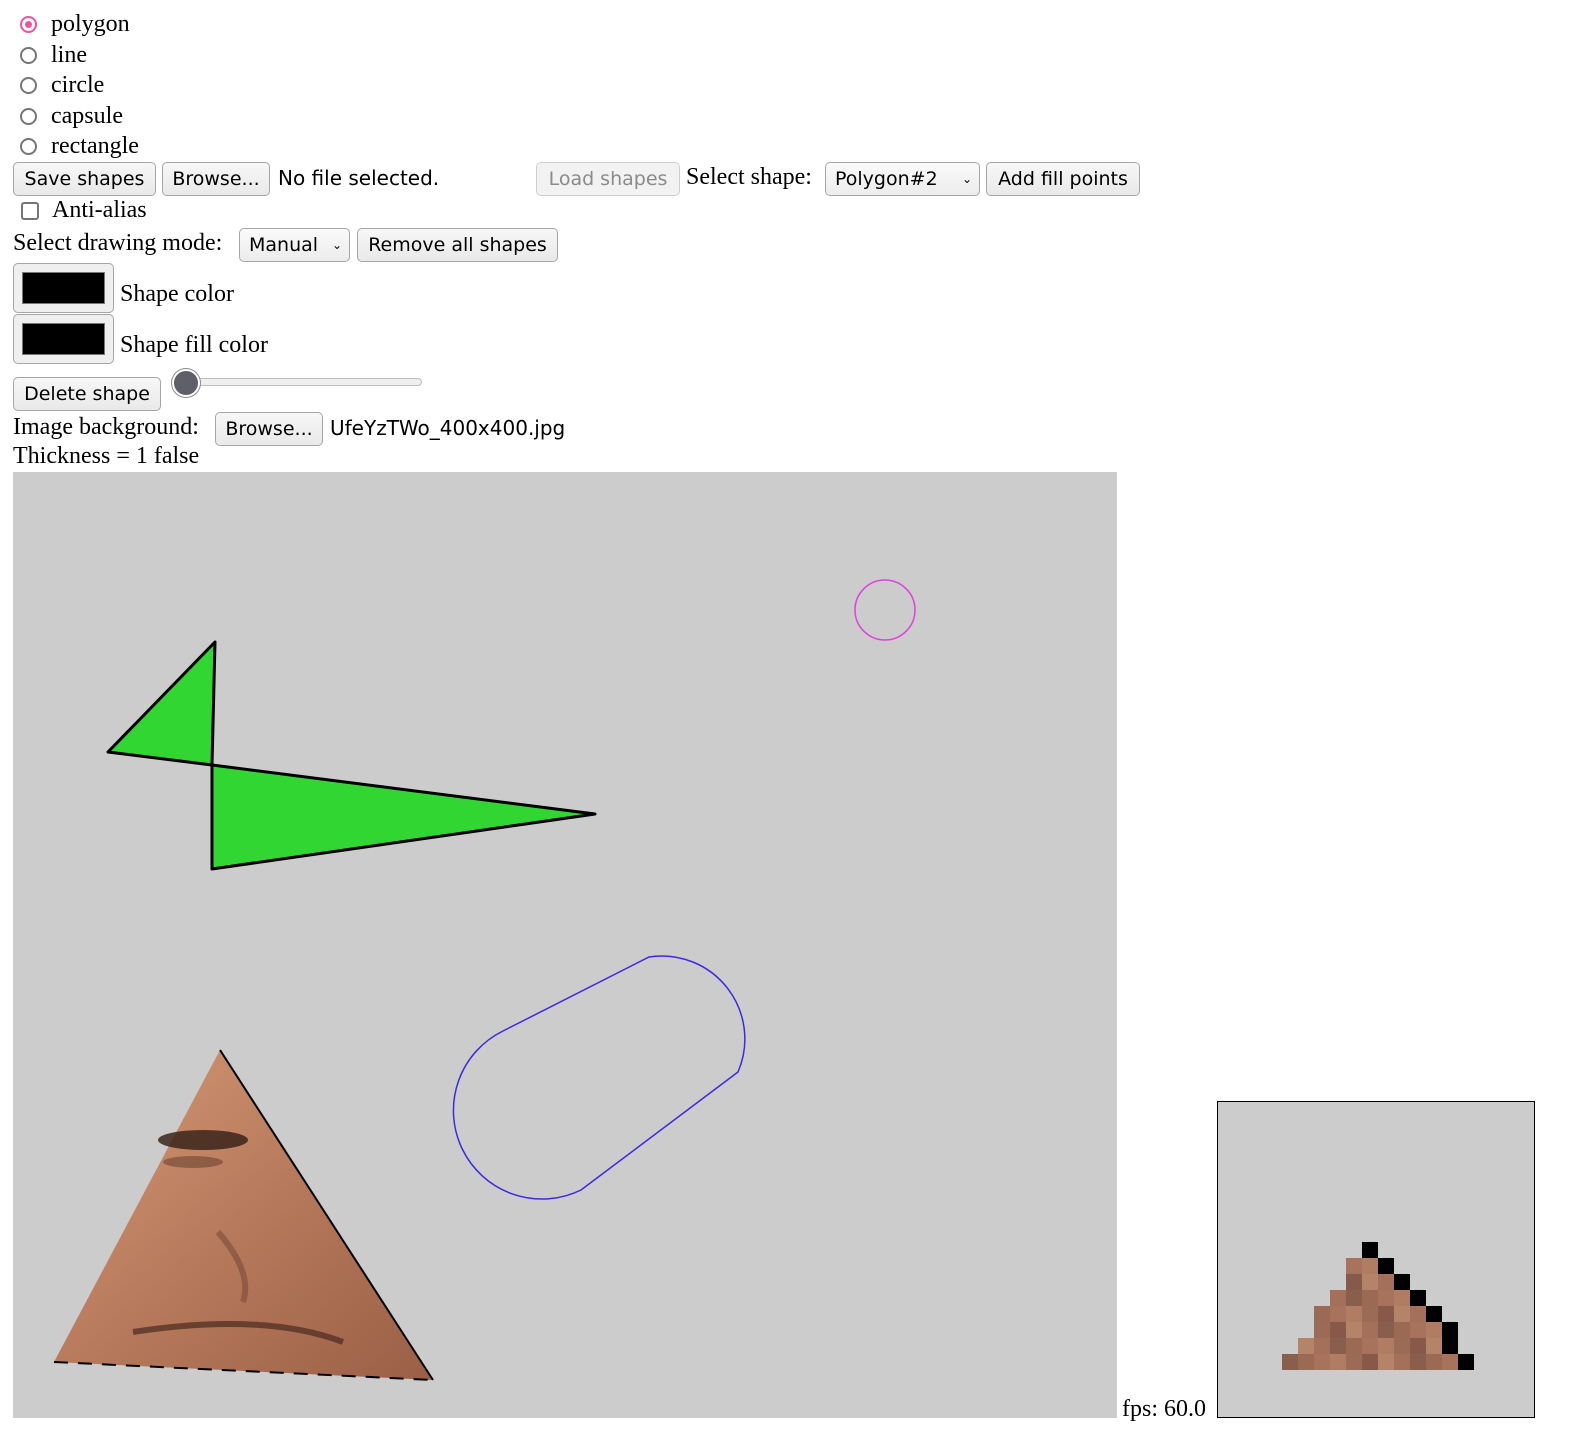  Describe the element at coordinates (78, 84) in the screenshot. I see `radio-label: circle` at that location.